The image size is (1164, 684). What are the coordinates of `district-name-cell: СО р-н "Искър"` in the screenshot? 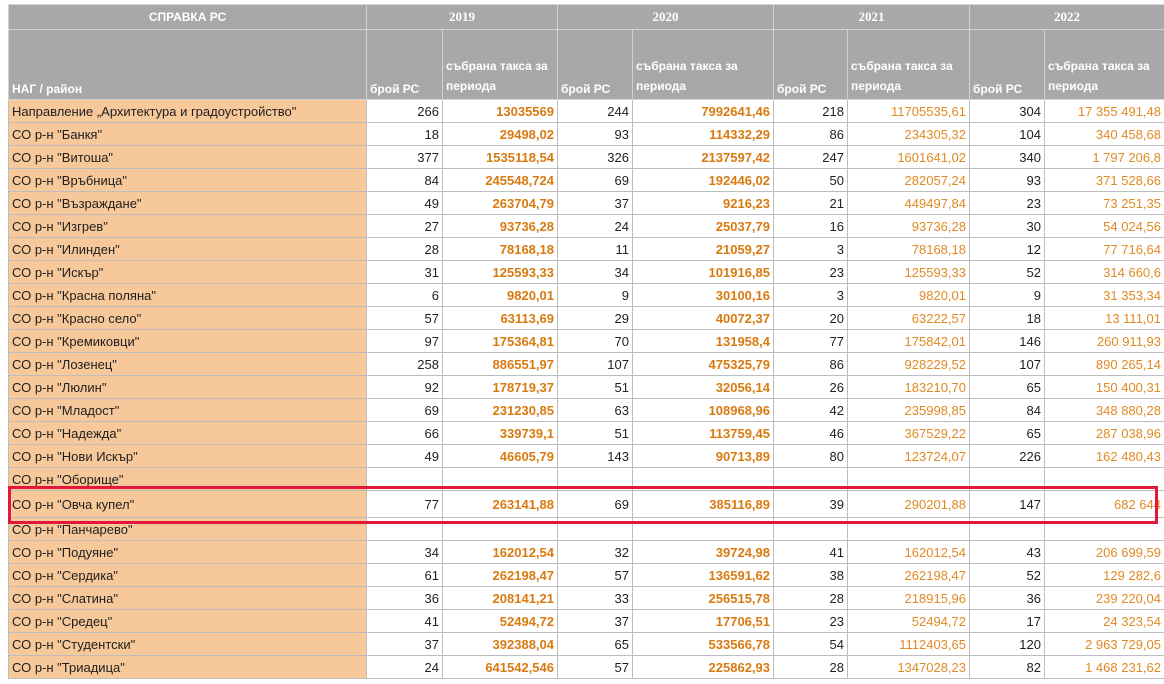 It's located at (187, 272).